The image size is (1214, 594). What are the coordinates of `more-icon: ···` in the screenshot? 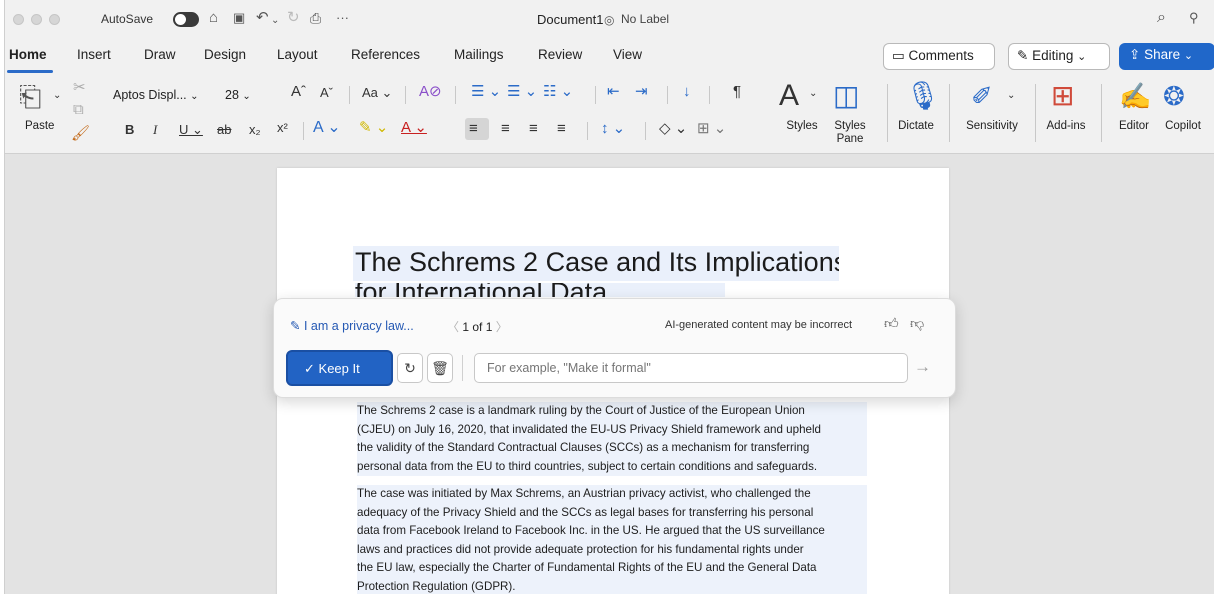 It's located at (342, 18).